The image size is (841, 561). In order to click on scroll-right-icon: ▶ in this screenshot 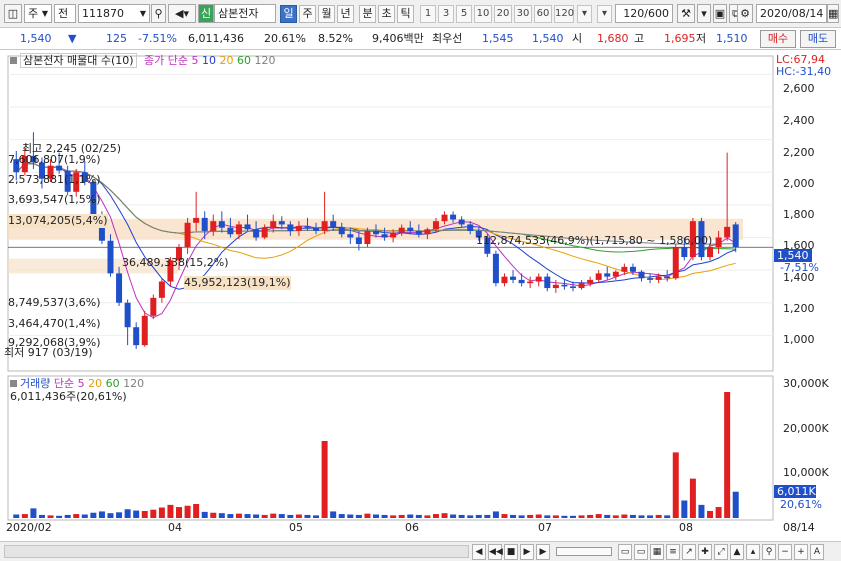, I will do `click(543, 552)`.